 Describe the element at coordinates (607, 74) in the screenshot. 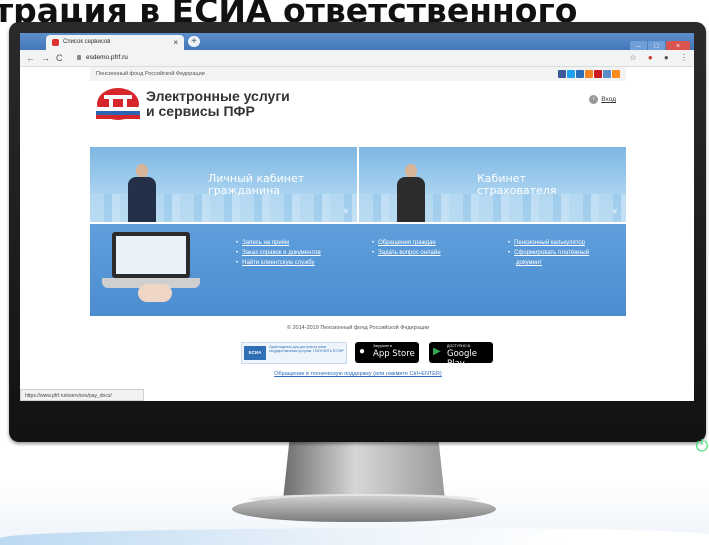

I see `mail-icon` at that location.